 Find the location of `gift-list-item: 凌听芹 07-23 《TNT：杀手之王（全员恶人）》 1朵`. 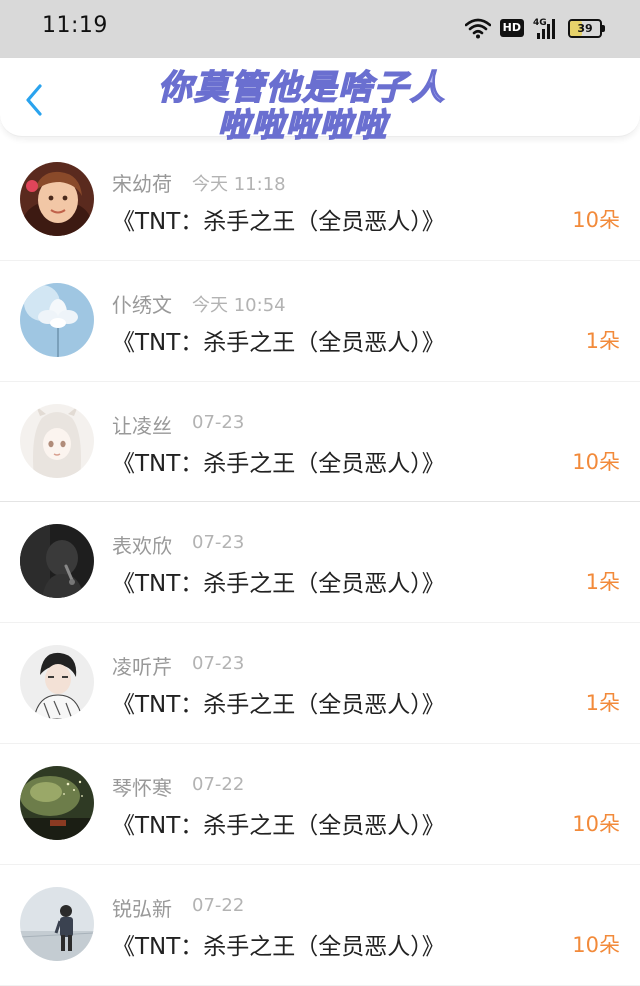

gift-list-item: 凌听芹 07-23 《TNT：杀手之王（全员恶人）》 1朵 is located at coordinates (320, 683).